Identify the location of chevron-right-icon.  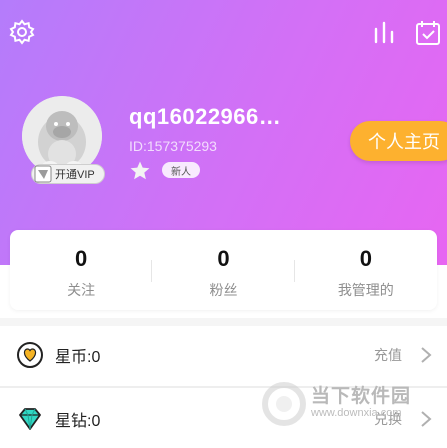
(426, 355).